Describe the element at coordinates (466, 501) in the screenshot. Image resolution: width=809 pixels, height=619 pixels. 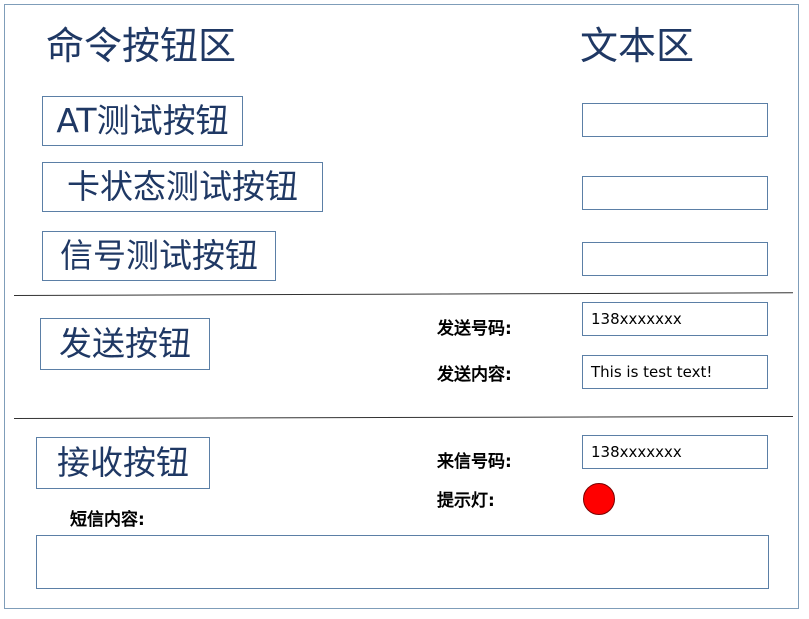
I see `indicator-label: 提示灯:` at that location.